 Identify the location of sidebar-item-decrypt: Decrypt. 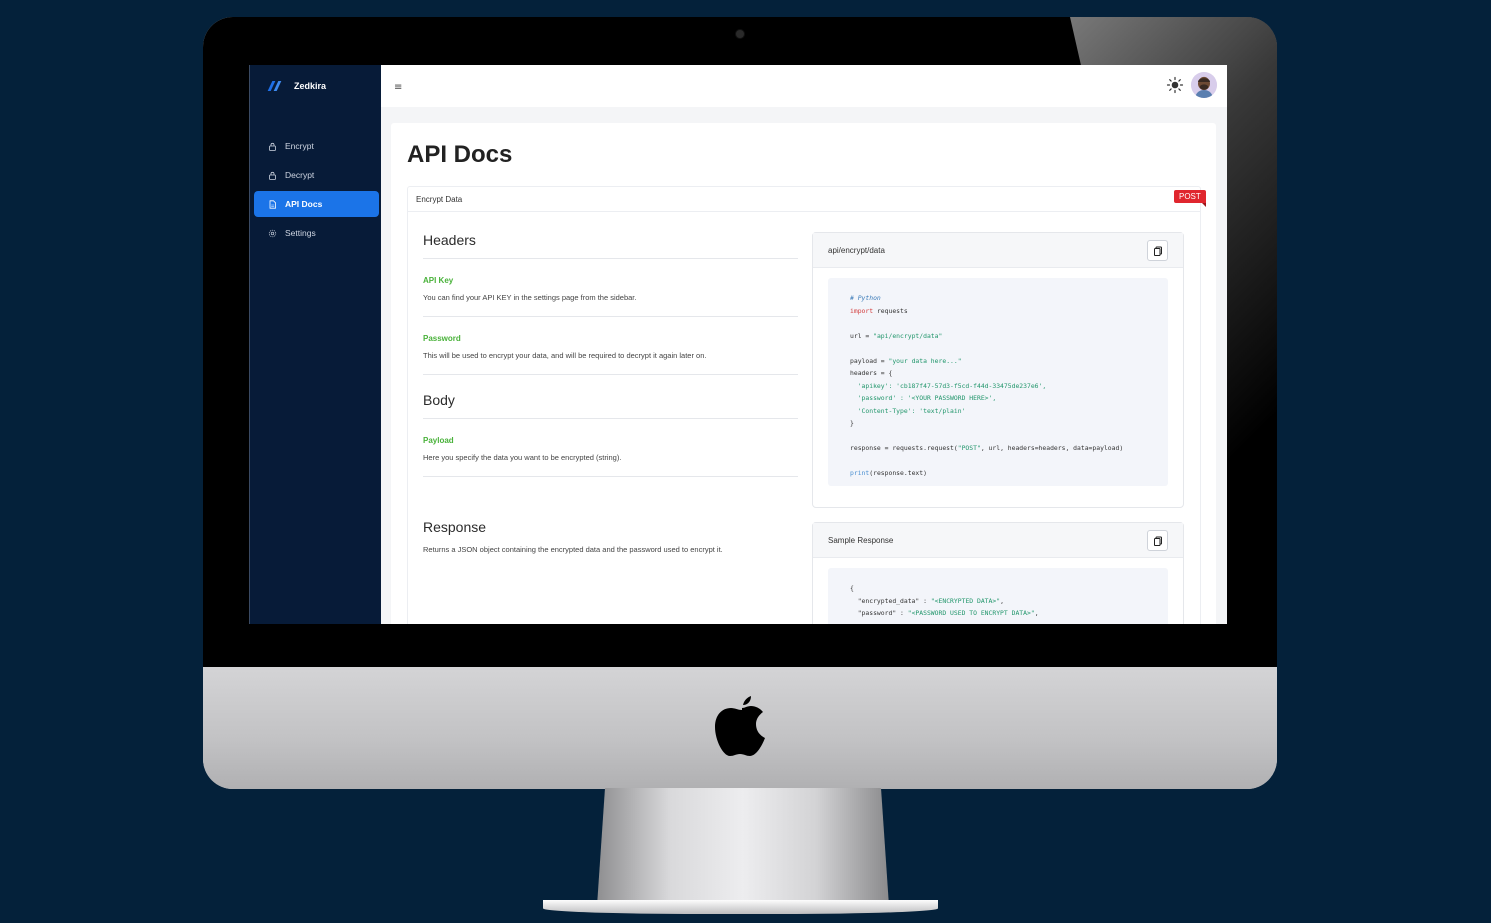
(316, 175).